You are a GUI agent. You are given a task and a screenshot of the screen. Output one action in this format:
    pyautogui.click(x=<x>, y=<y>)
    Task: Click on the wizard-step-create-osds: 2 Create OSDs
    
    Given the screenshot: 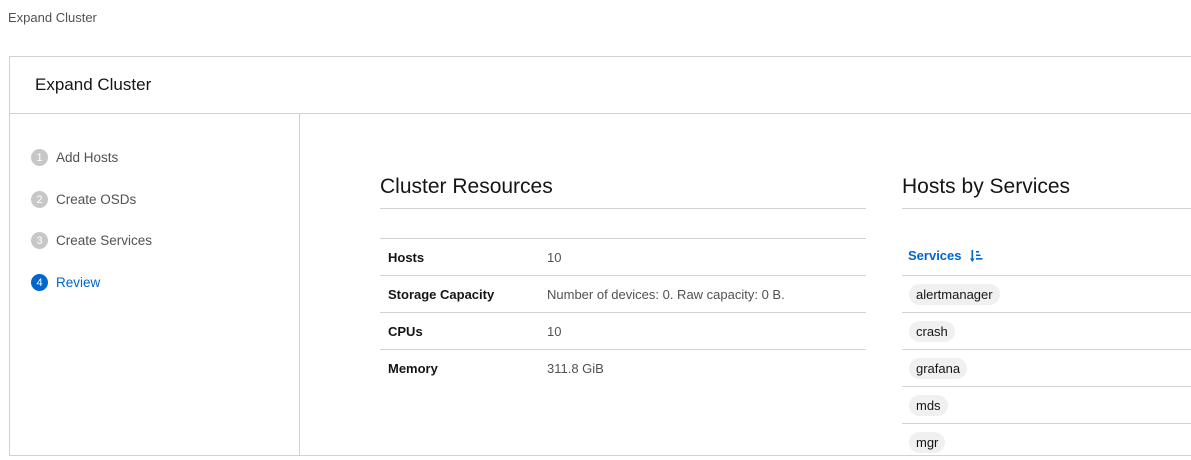 What is the action you would take?
    pyautogui.click(x=83, y=199)
    